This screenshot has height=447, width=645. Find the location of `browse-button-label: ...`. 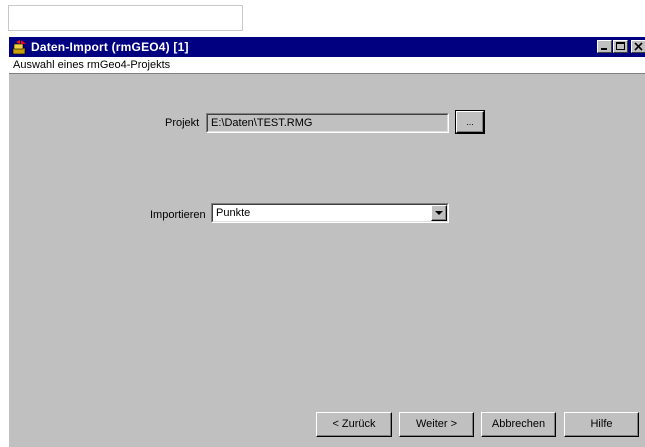

browse-button-label: ... is located at coordinates (470, 122).